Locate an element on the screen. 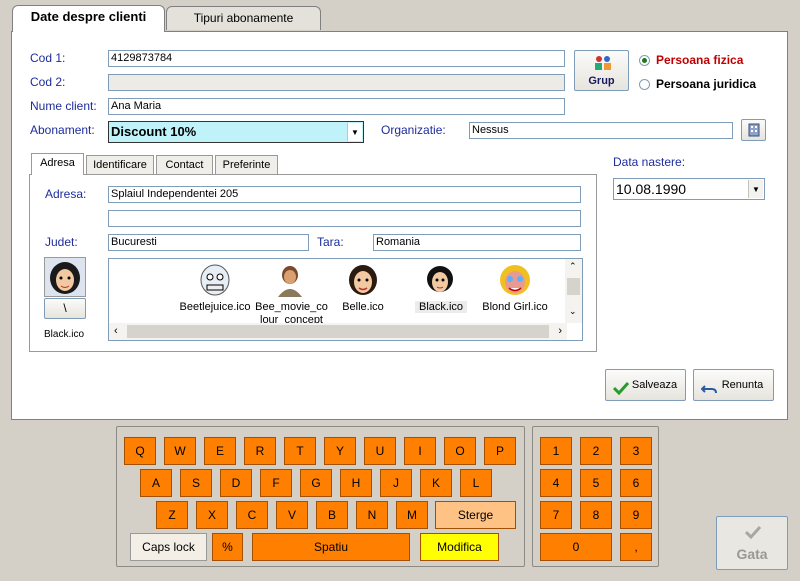 Image resolution: width=800 pixels, height=581 pixels. beetlejuice-icon is located at coordinates (215, 280).